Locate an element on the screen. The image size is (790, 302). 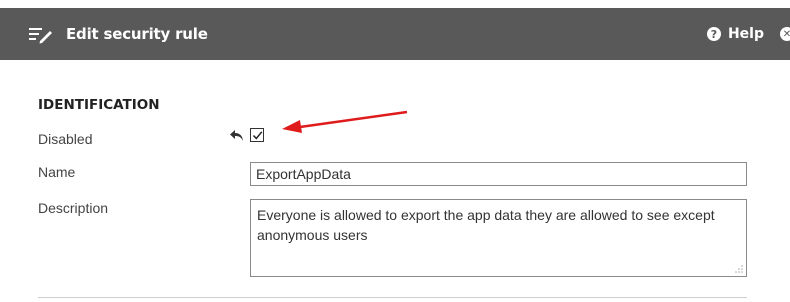
header-right: ? Help ✕ is located at coordinates (748, 34).